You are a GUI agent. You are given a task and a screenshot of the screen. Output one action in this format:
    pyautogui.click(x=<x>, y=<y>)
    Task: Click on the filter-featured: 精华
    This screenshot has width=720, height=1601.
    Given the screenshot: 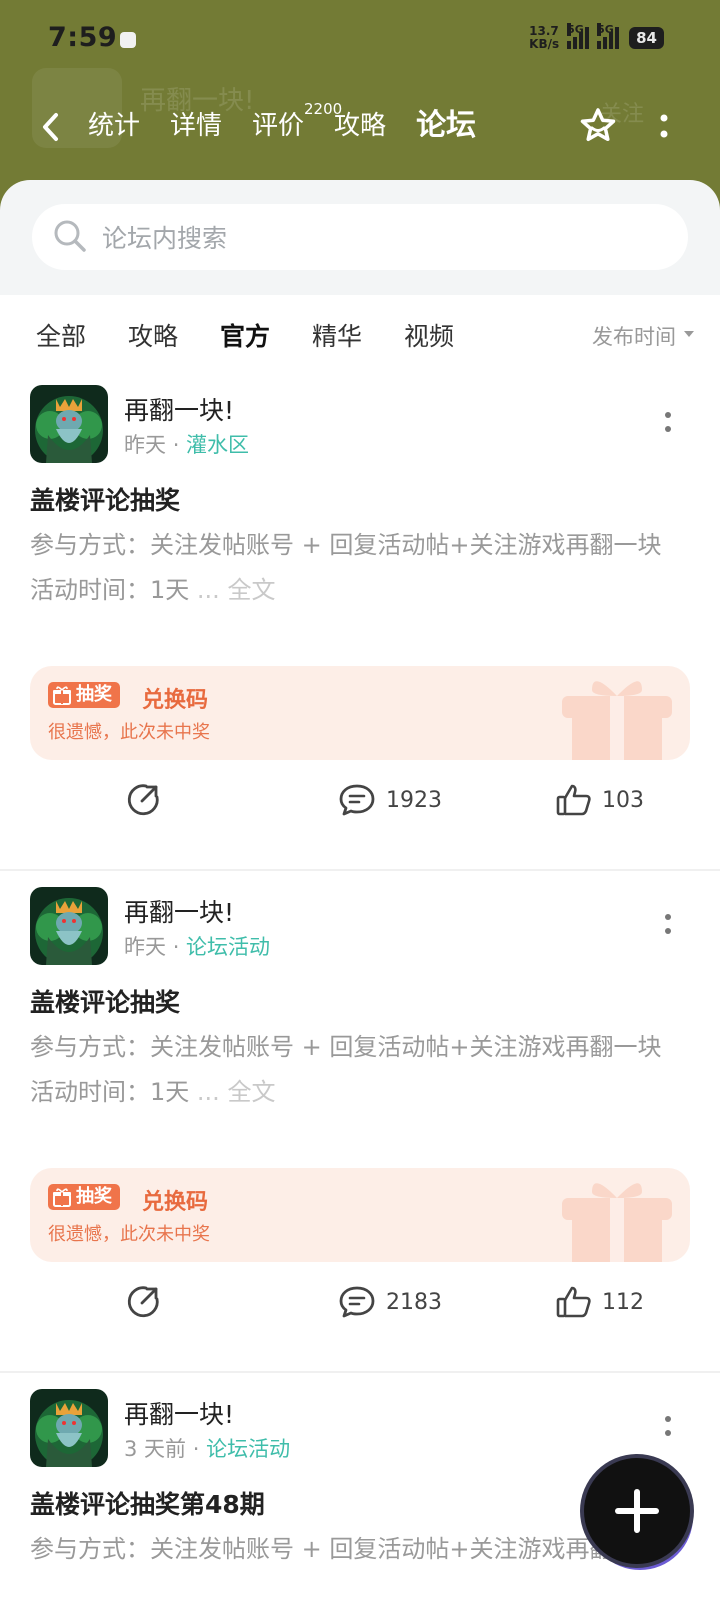 What is the action you would take?
    pyautogui.click(x=337, y=335)
    